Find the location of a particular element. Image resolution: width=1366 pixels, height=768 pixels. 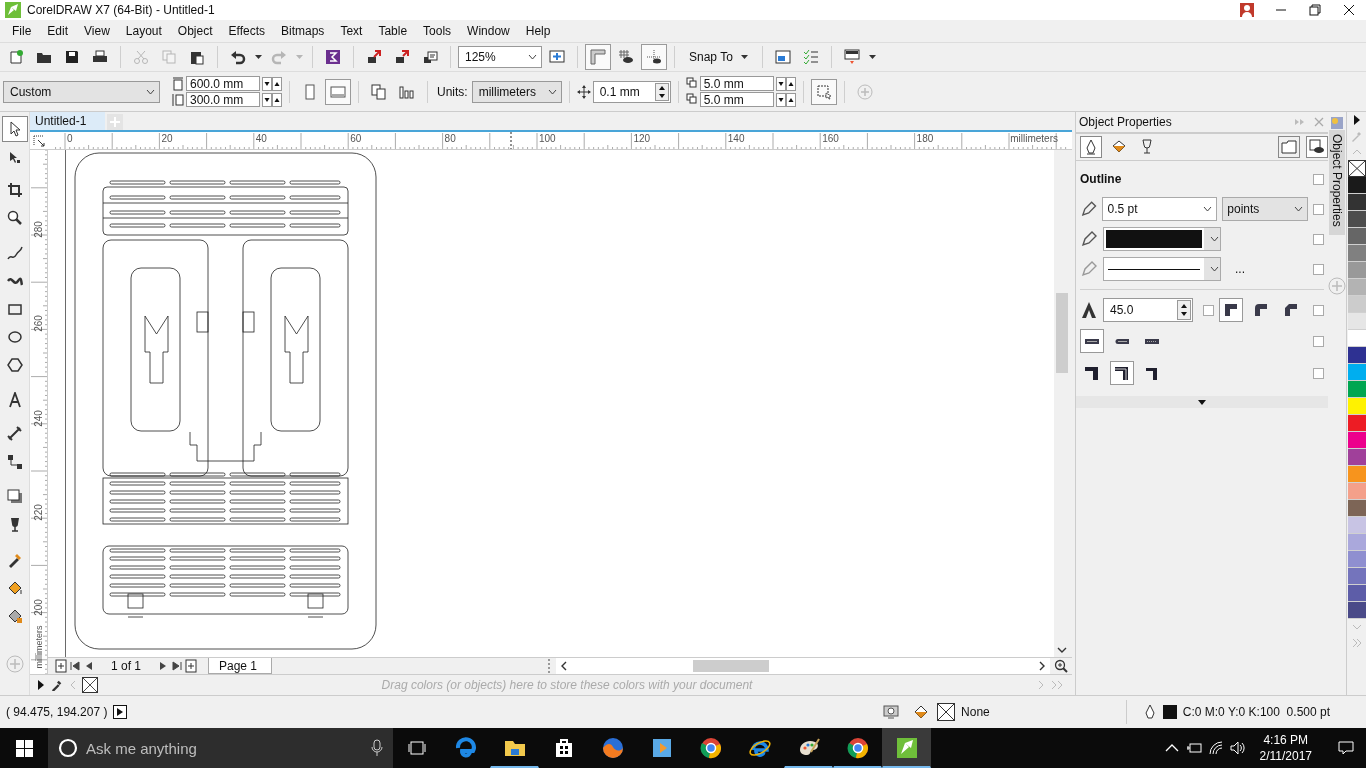

menu-item: Object is located at coordinates (195, 31).